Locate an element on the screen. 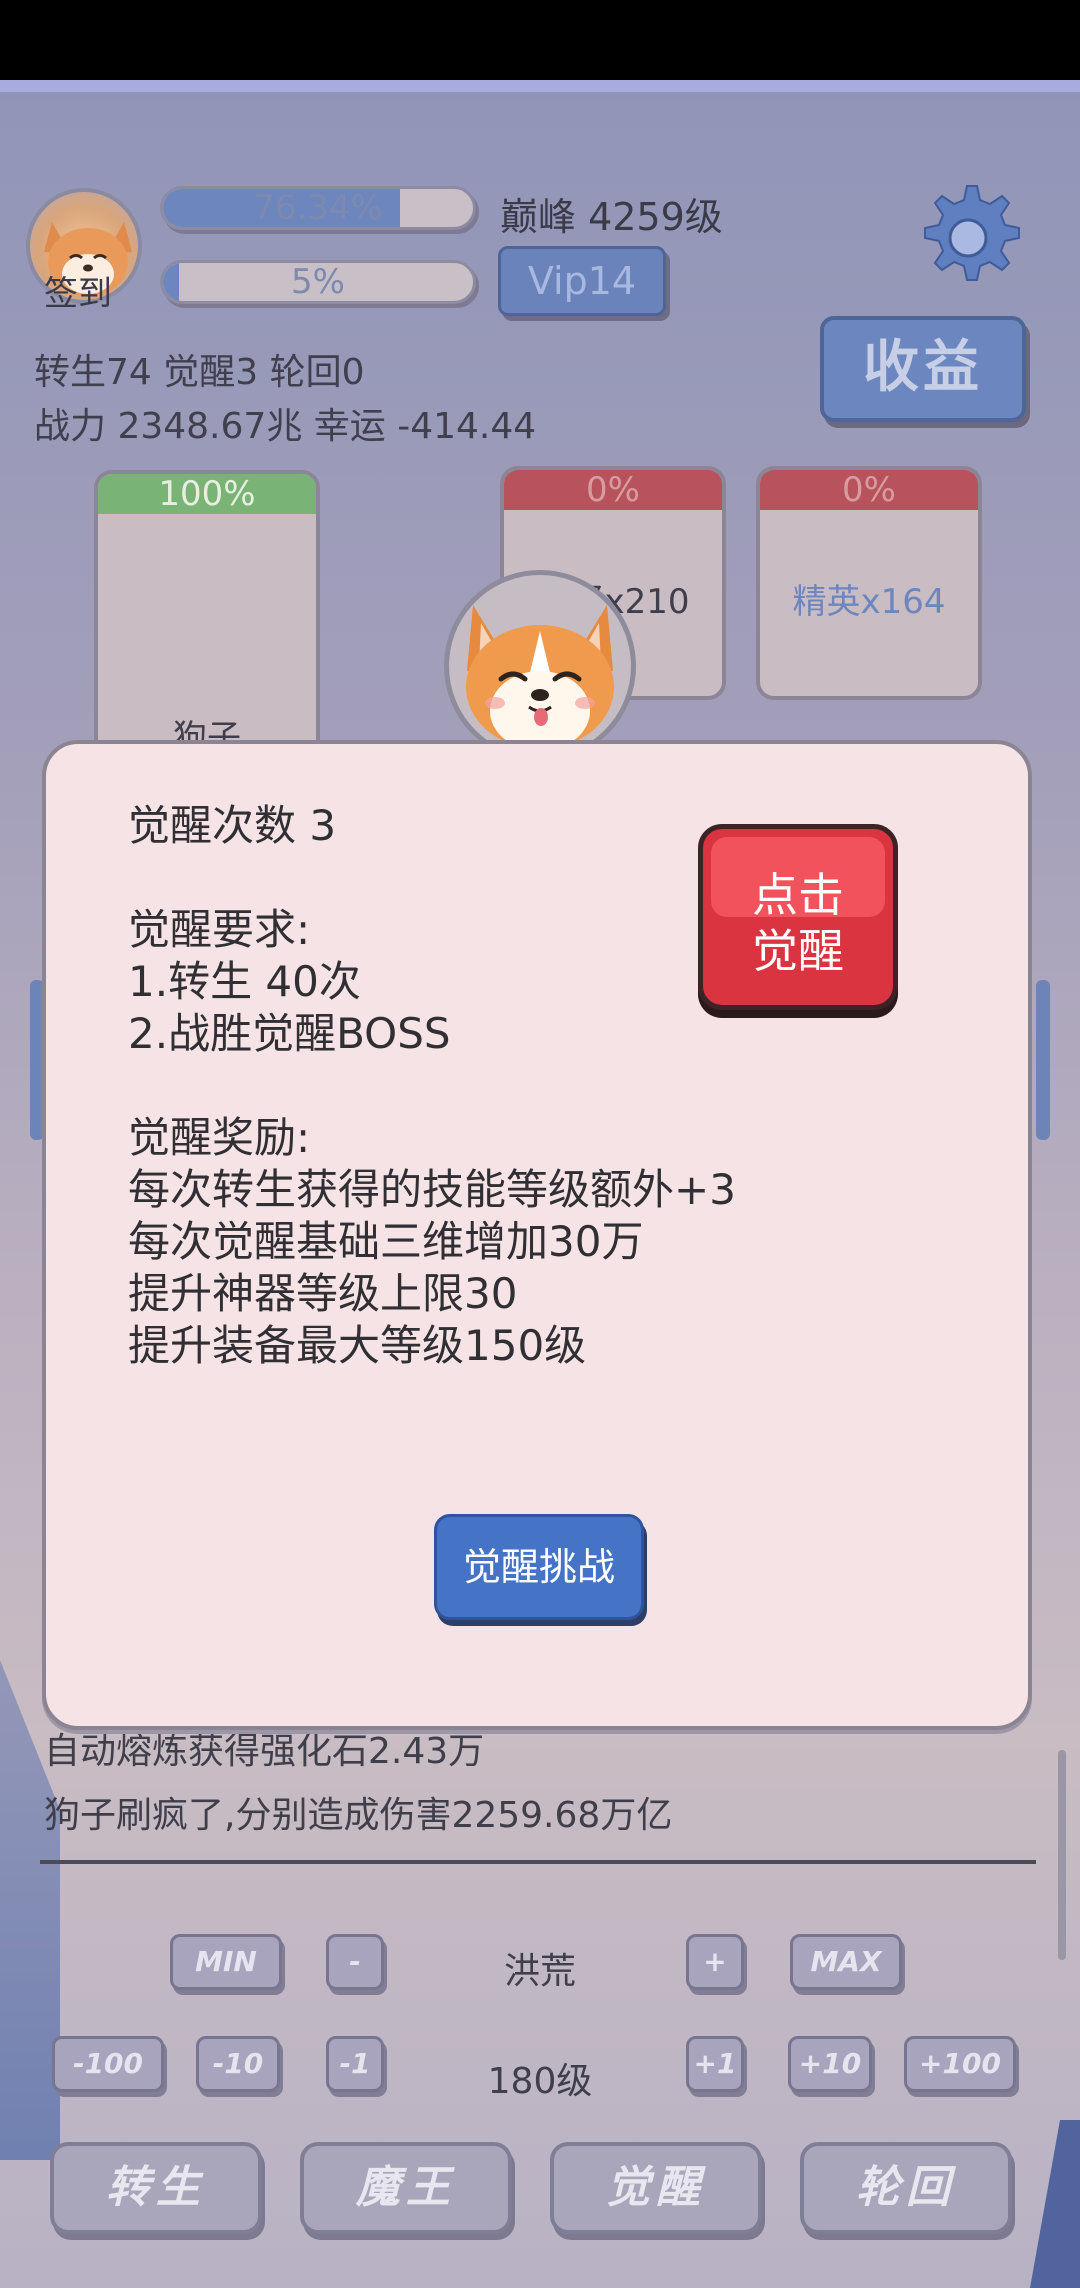 This screenshot has width=1080, height=2288. minus-1-button: -1 is located at coordinates (355, 2064).